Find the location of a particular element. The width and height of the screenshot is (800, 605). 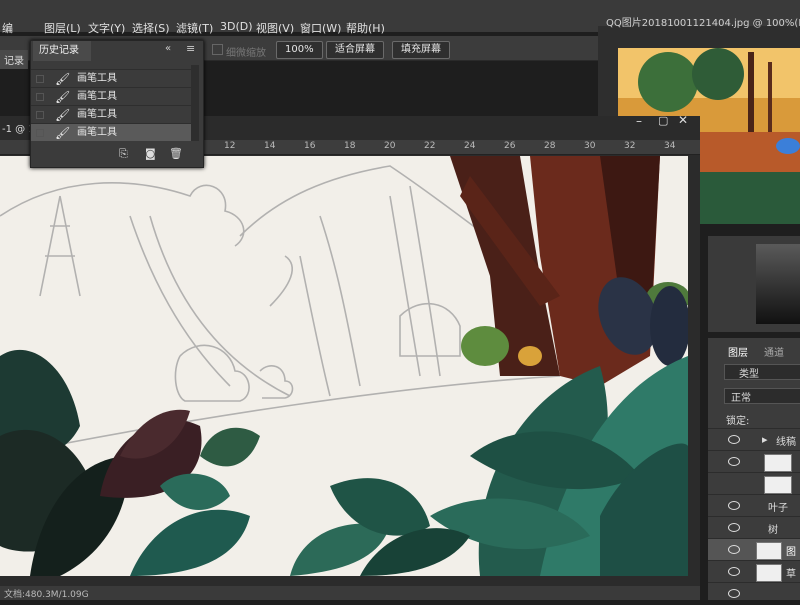

menu-select: 选择(S) is located at coordinates (151, 28).